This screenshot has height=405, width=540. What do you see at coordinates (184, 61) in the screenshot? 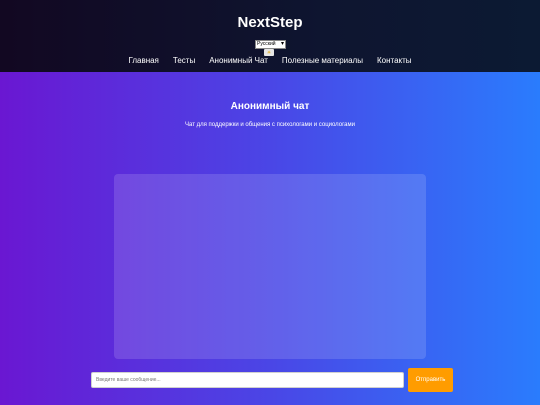
I see `nav-tests: Тесты` at bounding box center [184, 61].